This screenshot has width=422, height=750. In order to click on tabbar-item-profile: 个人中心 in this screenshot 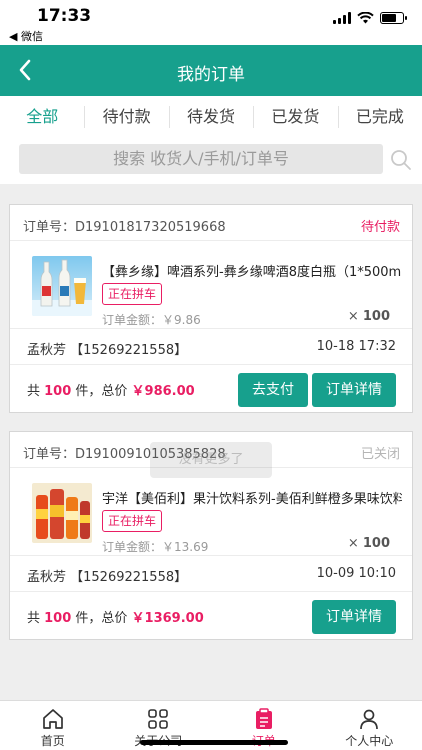, I will do `click(369, 725)`.